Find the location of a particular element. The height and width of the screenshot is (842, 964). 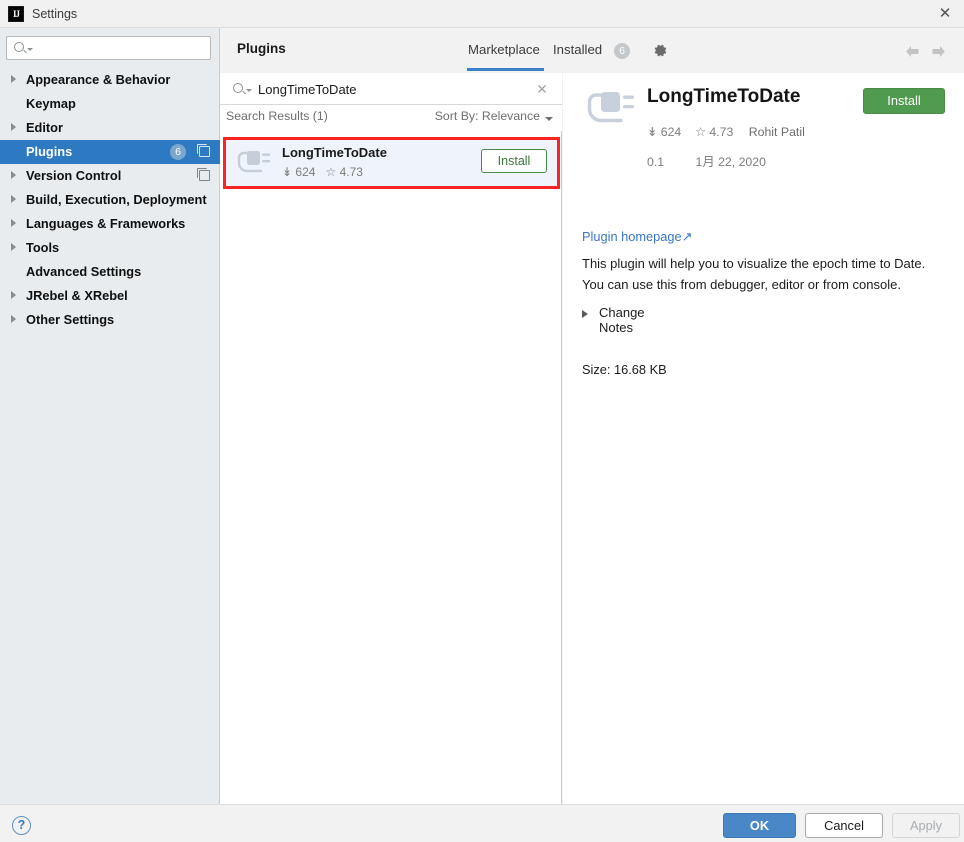

sidebar-search-wrapper is located at coordinates (108, 48).